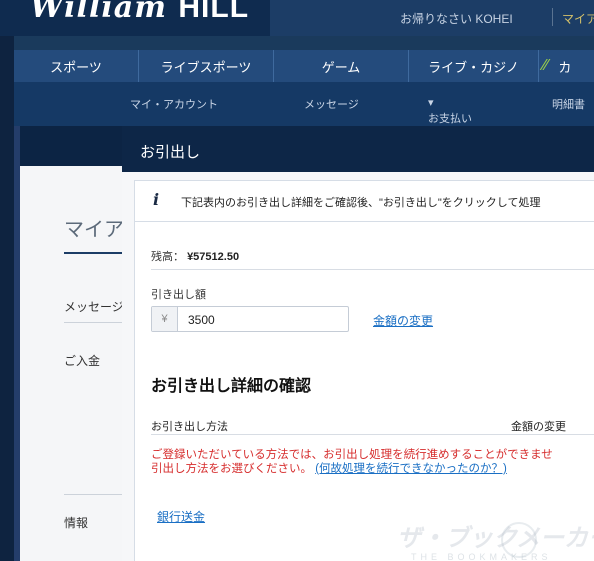 Image resolution: width=594 pixels, height=561 pixels. I want to click on warning-line-2: 引出し方法をお選びください。 (何故処理を続行できなかったのか？), so click(372, 469).